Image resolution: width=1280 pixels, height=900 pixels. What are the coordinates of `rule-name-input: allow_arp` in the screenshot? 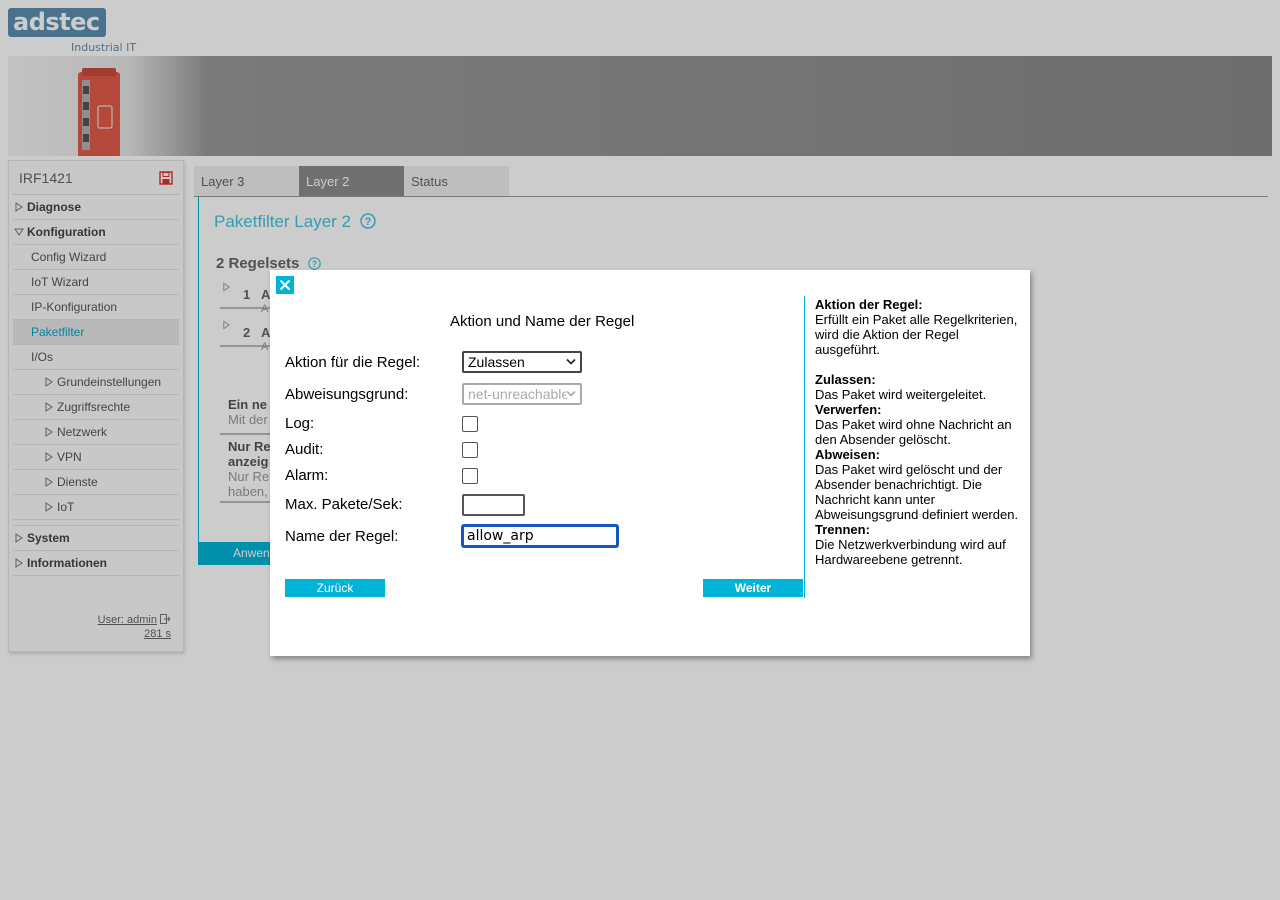 It's located at (540, 536).